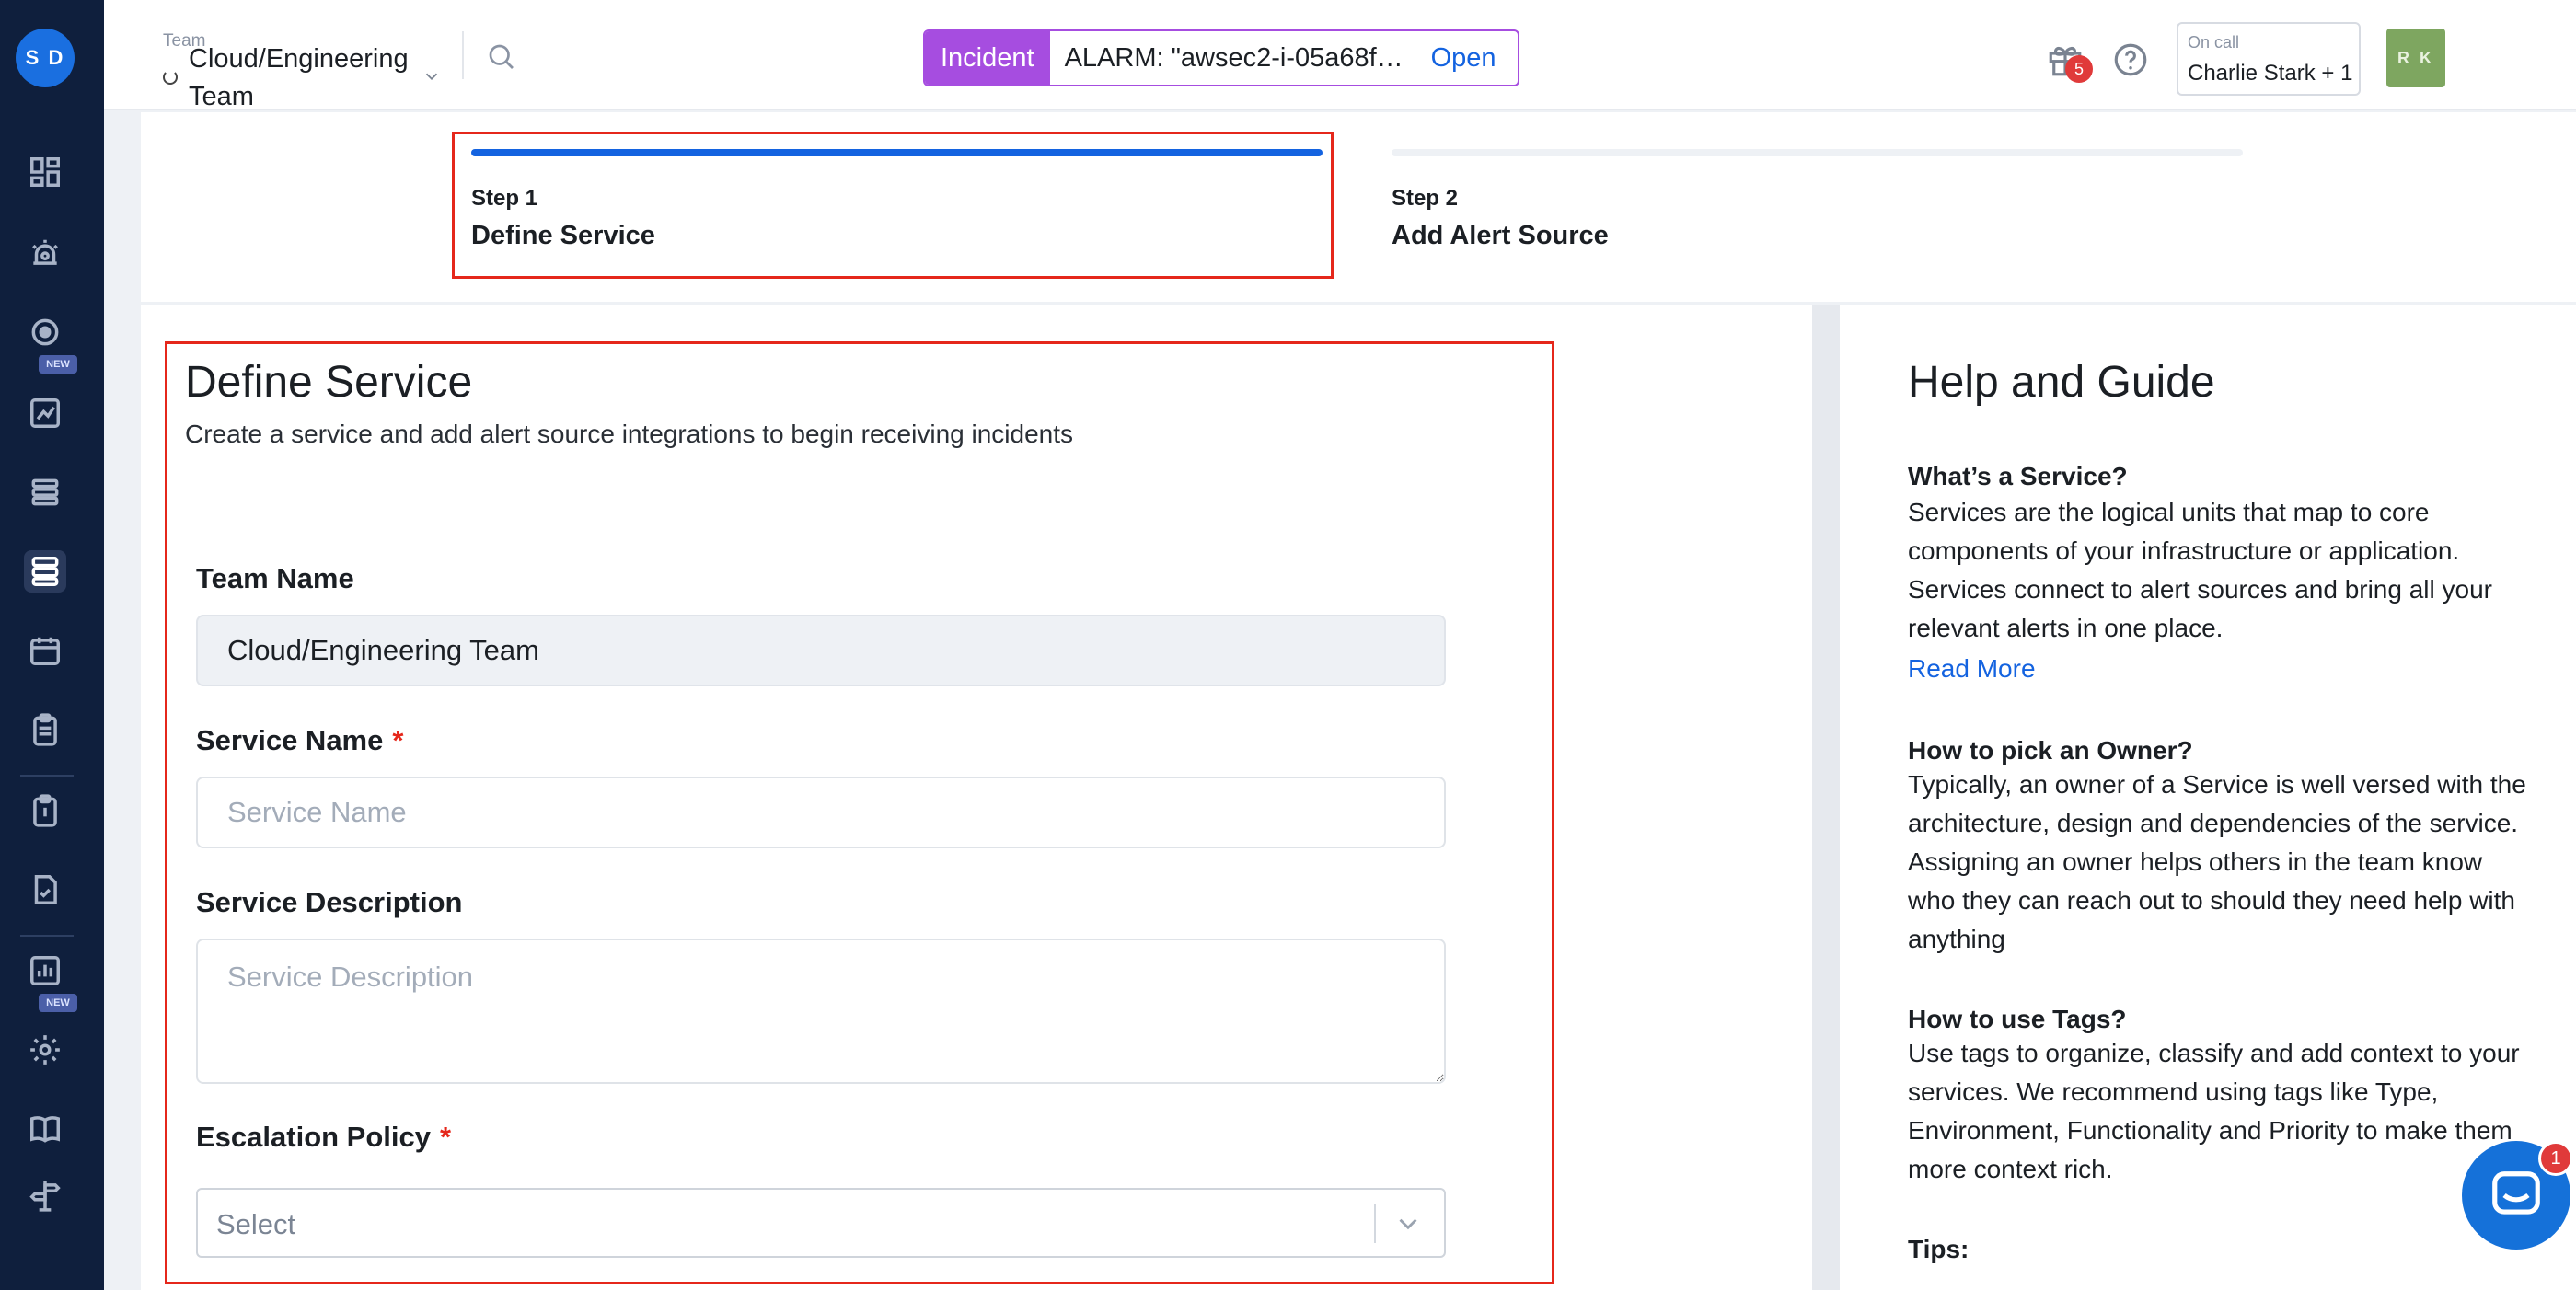 The height and width of the screenshot is (1290, 2576). Describe the element at coordinates (2415, 58) in the screenshot. I see `user-avatar: R K` at that location.